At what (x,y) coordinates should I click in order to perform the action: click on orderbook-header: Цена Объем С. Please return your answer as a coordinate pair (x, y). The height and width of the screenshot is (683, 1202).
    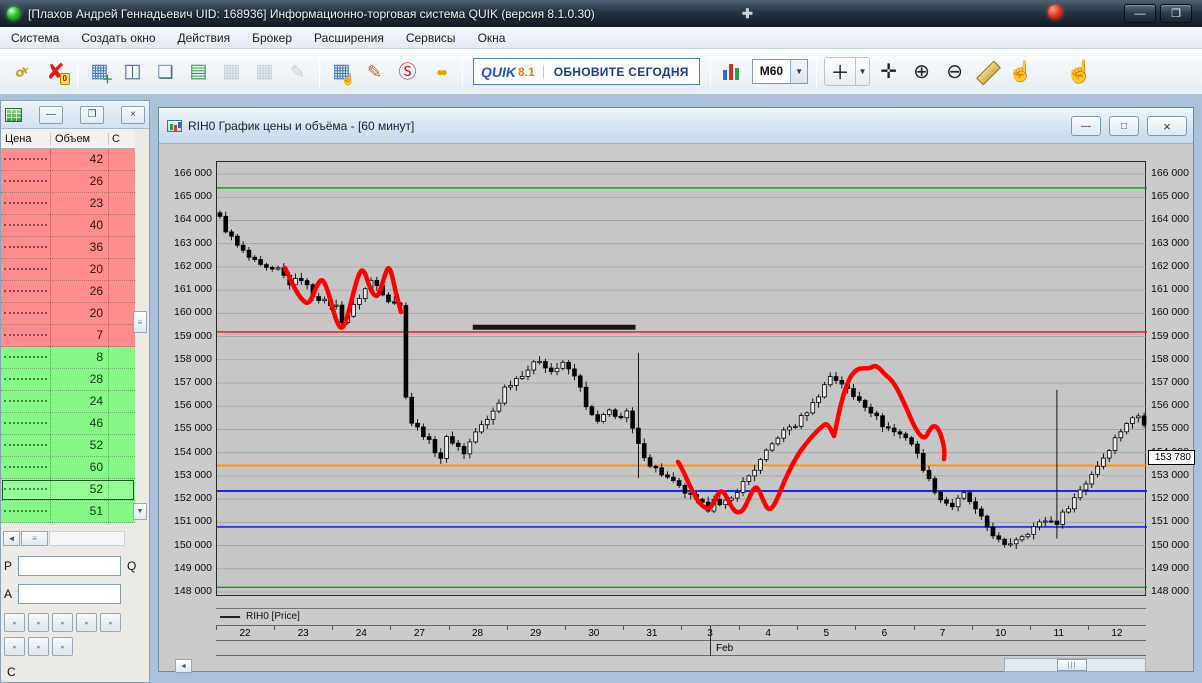
    Looking at the image, I should click on (68, 139).